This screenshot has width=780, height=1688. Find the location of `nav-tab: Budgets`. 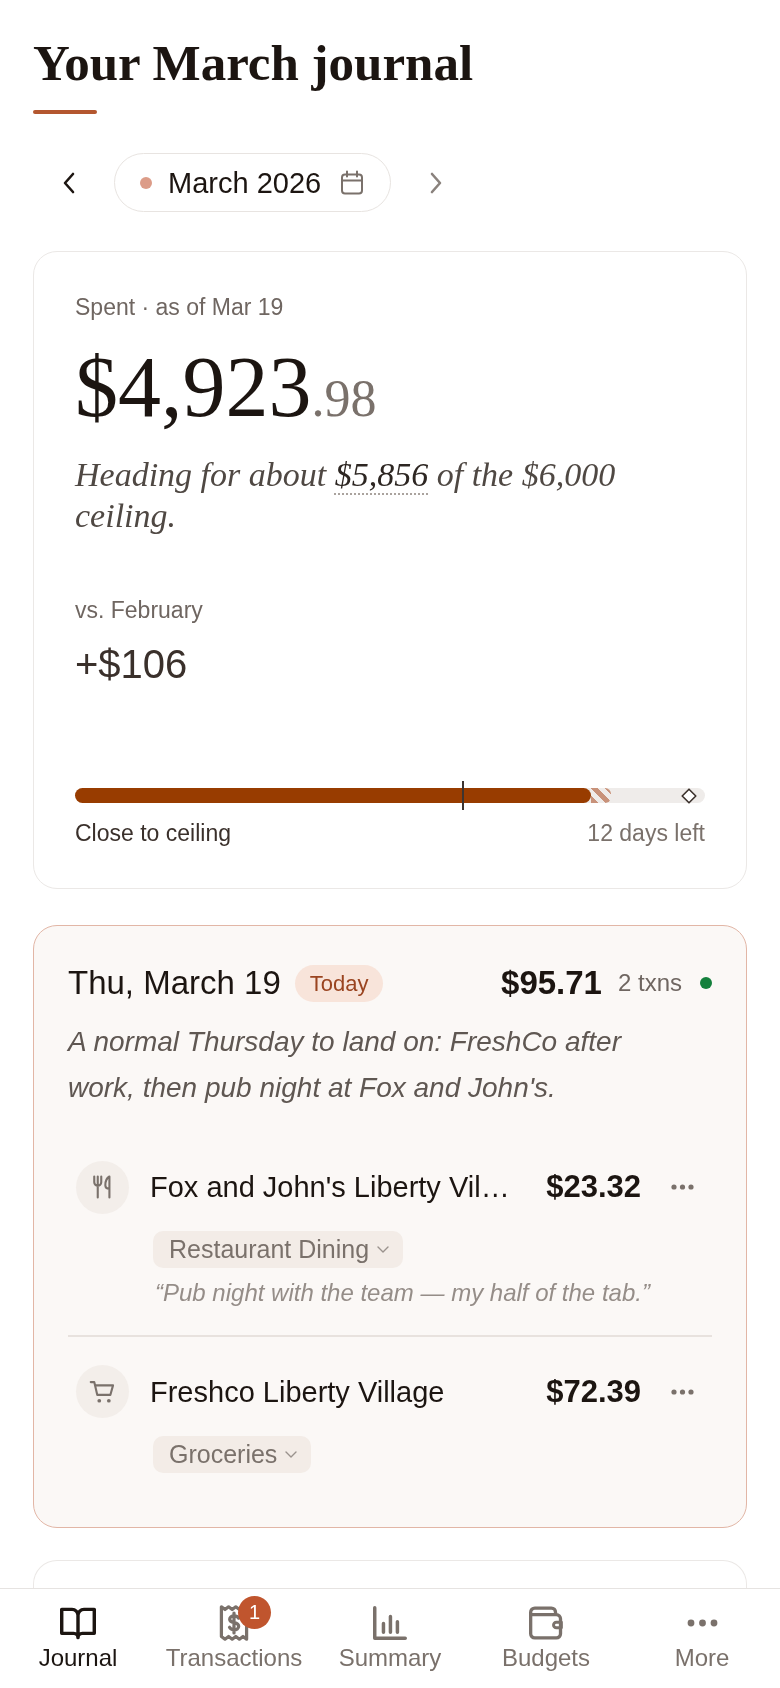

nav-tab: Budgets is located at coordinates (546, 1638).